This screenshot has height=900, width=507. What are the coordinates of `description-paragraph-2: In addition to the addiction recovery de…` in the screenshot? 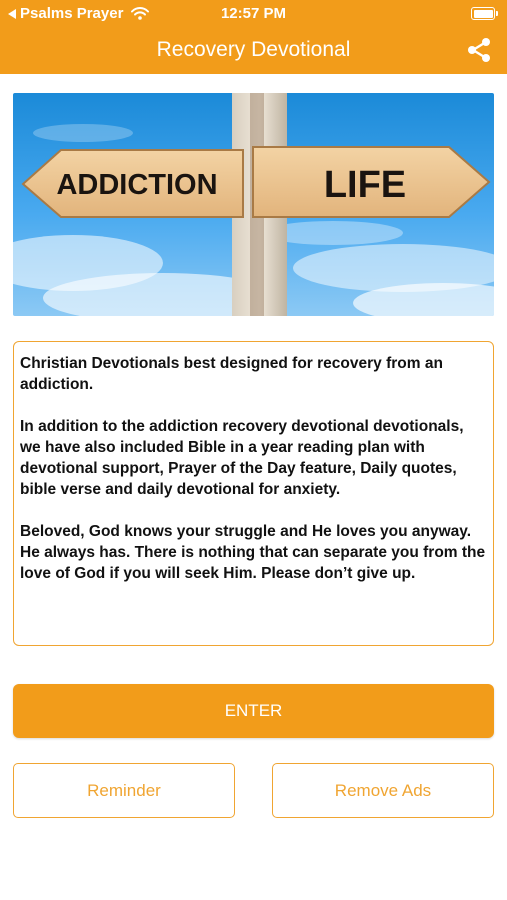 It's located at (242, 458).